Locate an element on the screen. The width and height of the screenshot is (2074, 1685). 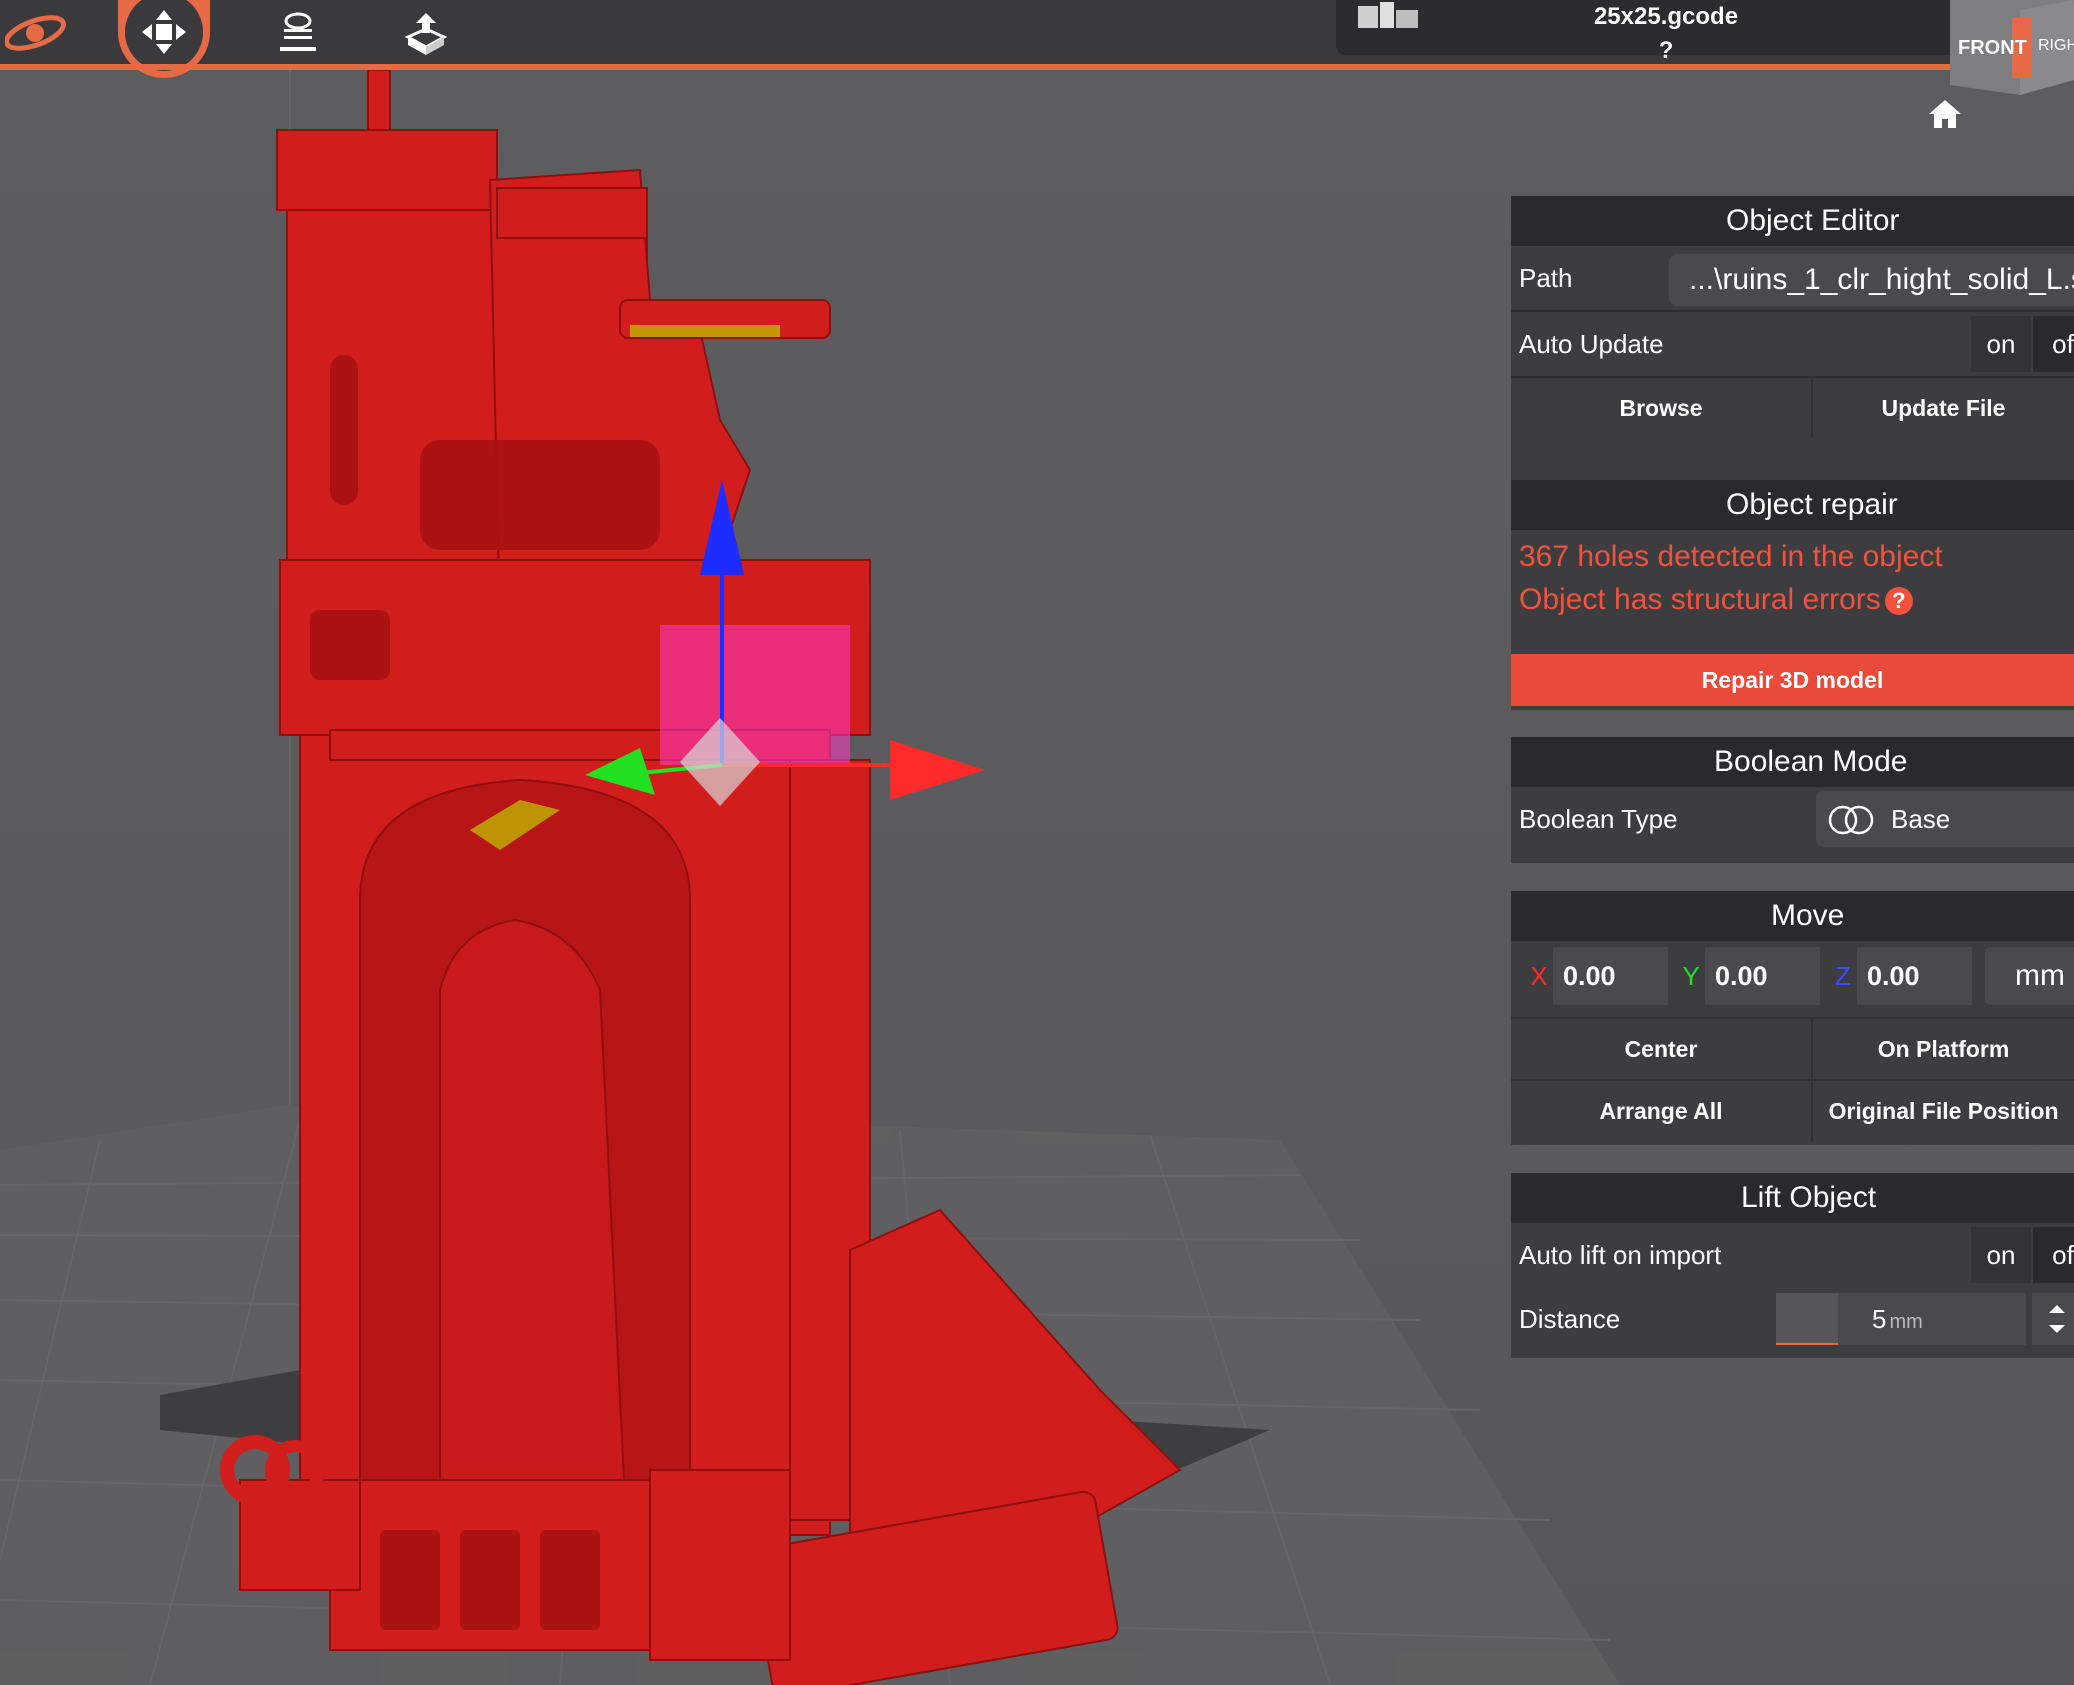
arrange-all-button: Arrange All is located at coordinates (1661, 1111).